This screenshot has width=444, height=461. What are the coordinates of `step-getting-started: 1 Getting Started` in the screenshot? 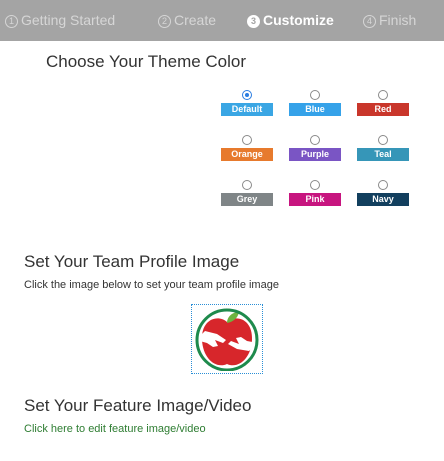 It's located at (60, 20).